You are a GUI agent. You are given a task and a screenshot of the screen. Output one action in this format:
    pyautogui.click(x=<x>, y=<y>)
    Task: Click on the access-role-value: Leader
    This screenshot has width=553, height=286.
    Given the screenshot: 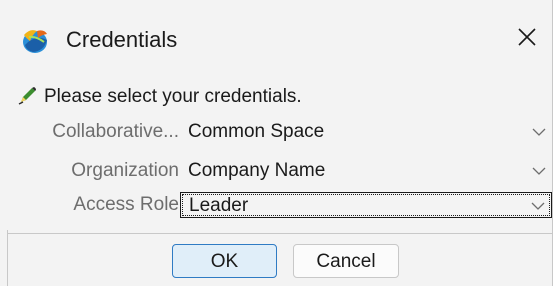 What is the action you would take?
    pyautogui.click(x=219, y=205)
    